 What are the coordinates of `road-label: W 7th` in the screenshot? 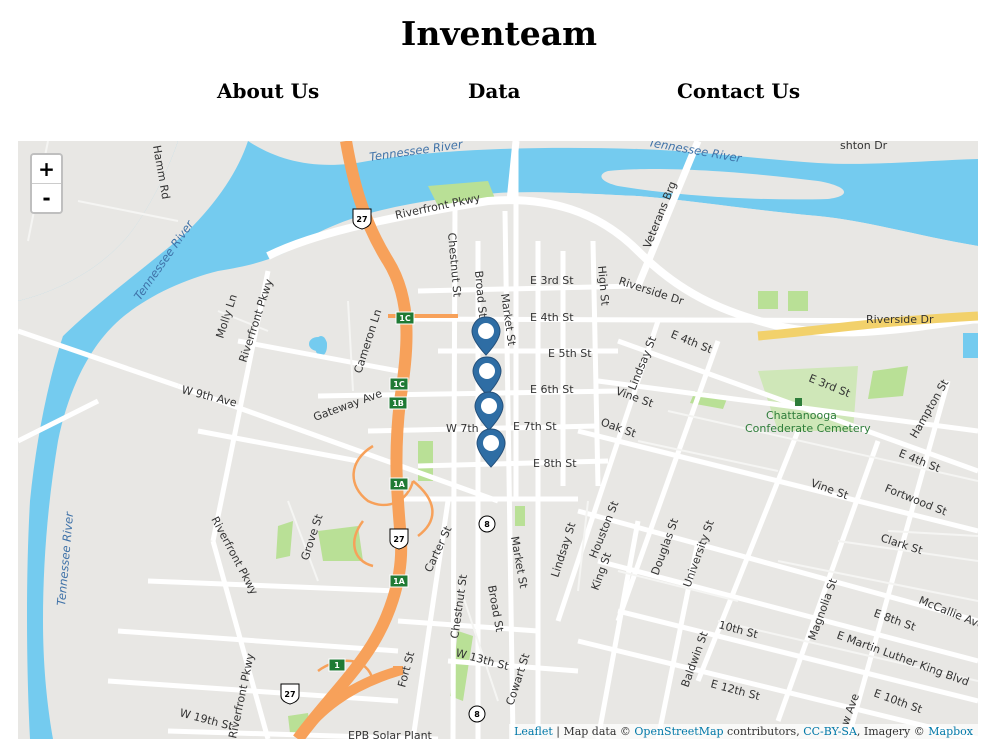 It's located at (462, 428).